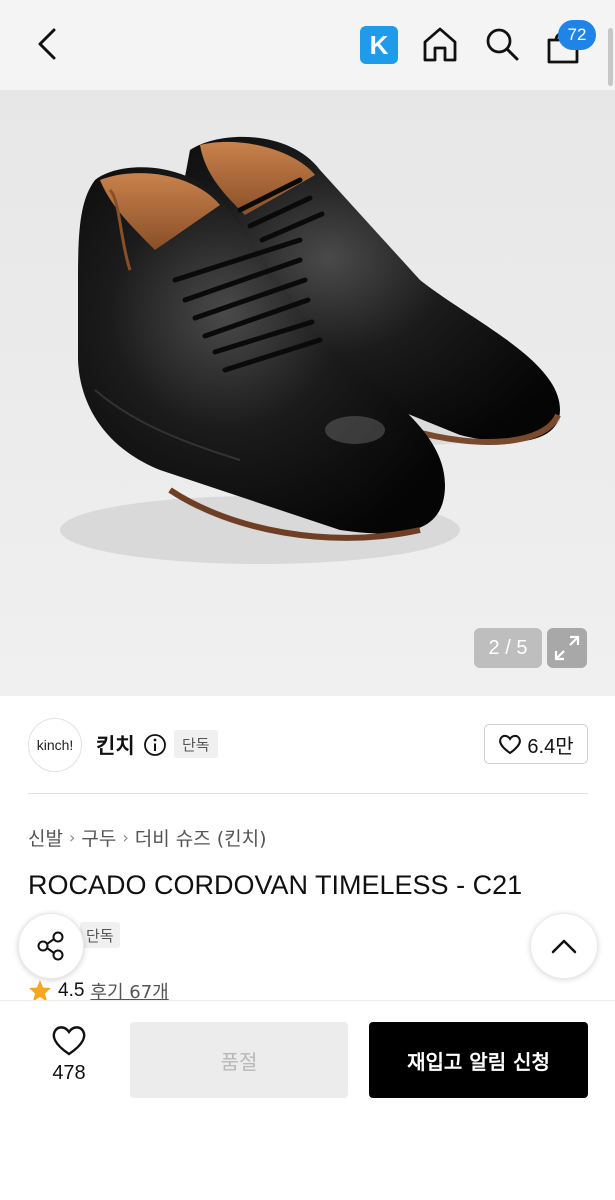  What do you see at coordinates (610, 57) in the screenshot?
I see `scrollbar` at bounding box center [610, 57].